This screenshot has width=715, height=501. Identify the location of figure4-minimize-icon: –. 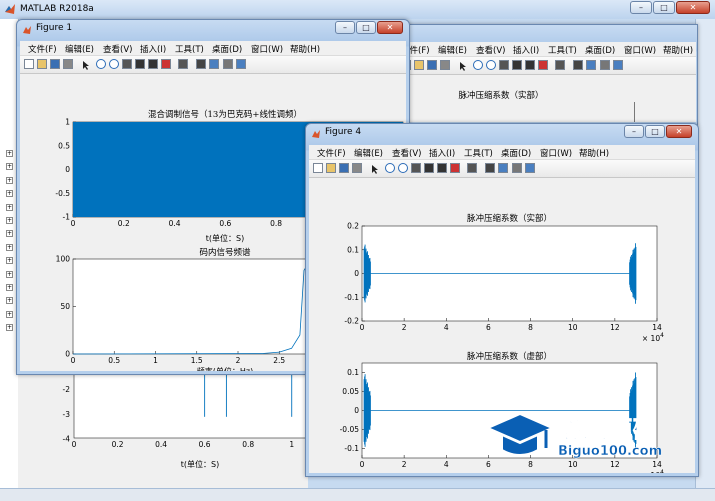
(634, 131).